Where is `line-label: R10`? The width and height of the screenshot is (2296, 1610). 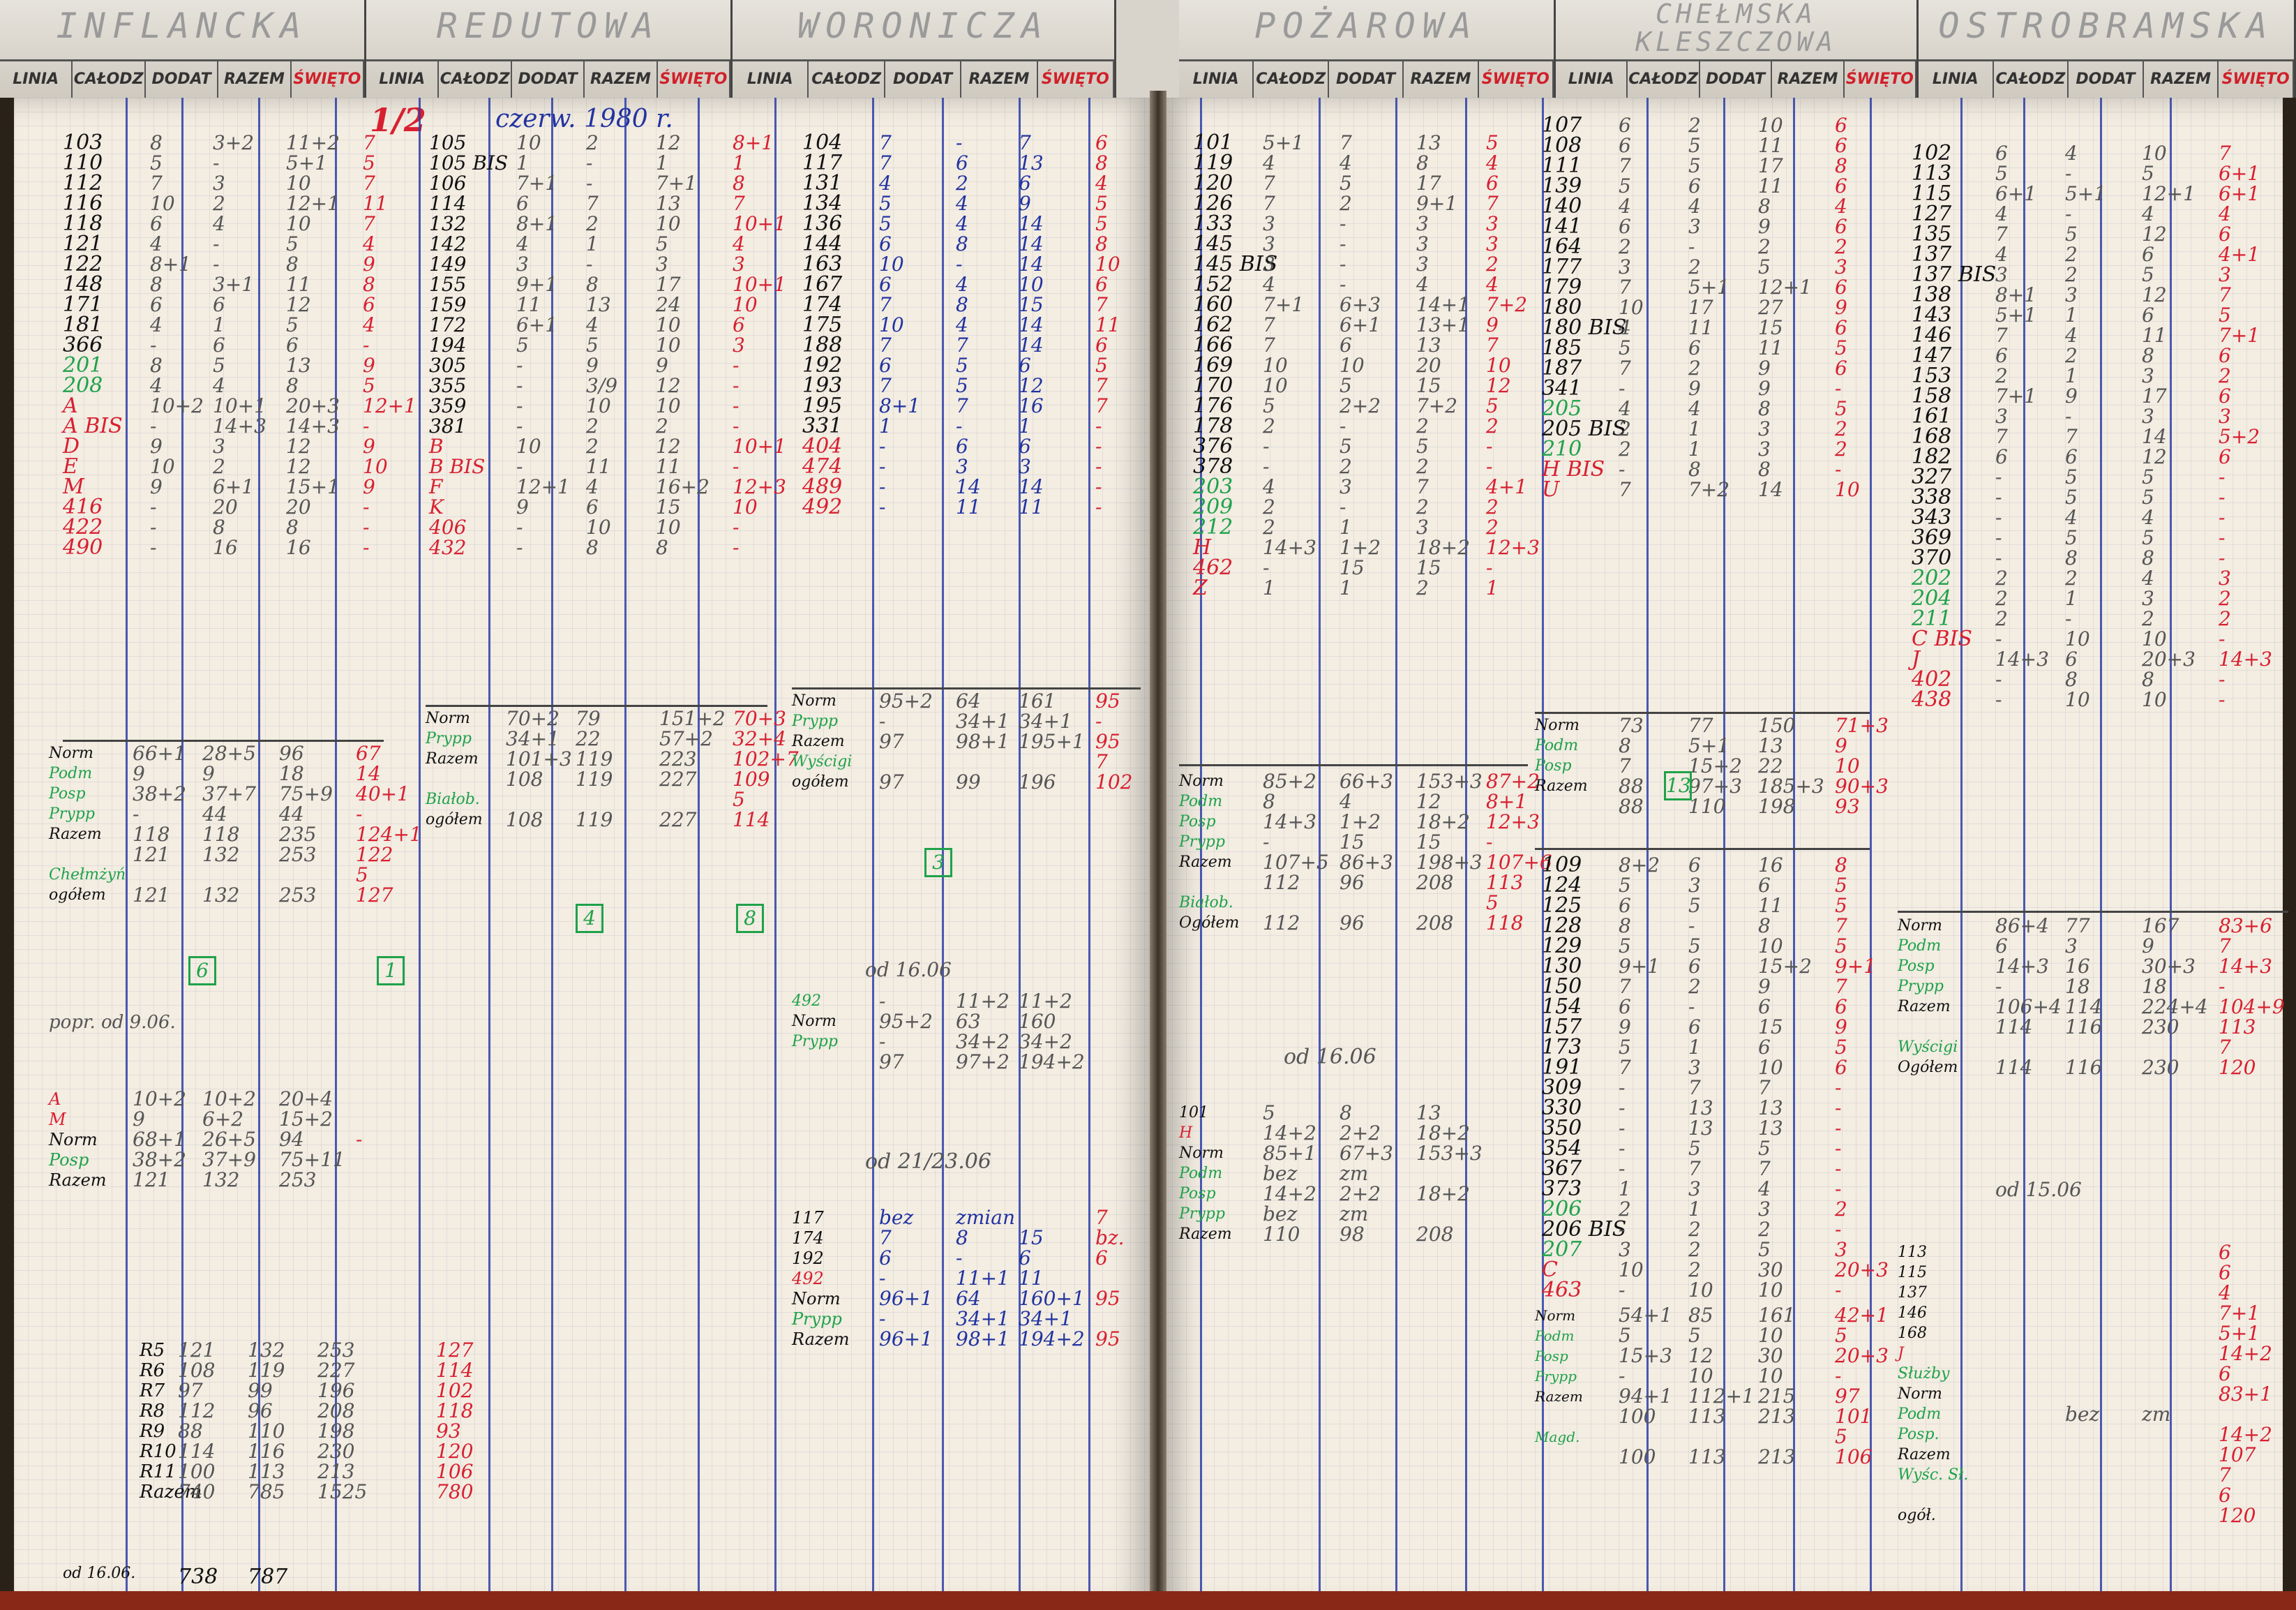 line-label: R10 is located at coordinates (158, 1451).